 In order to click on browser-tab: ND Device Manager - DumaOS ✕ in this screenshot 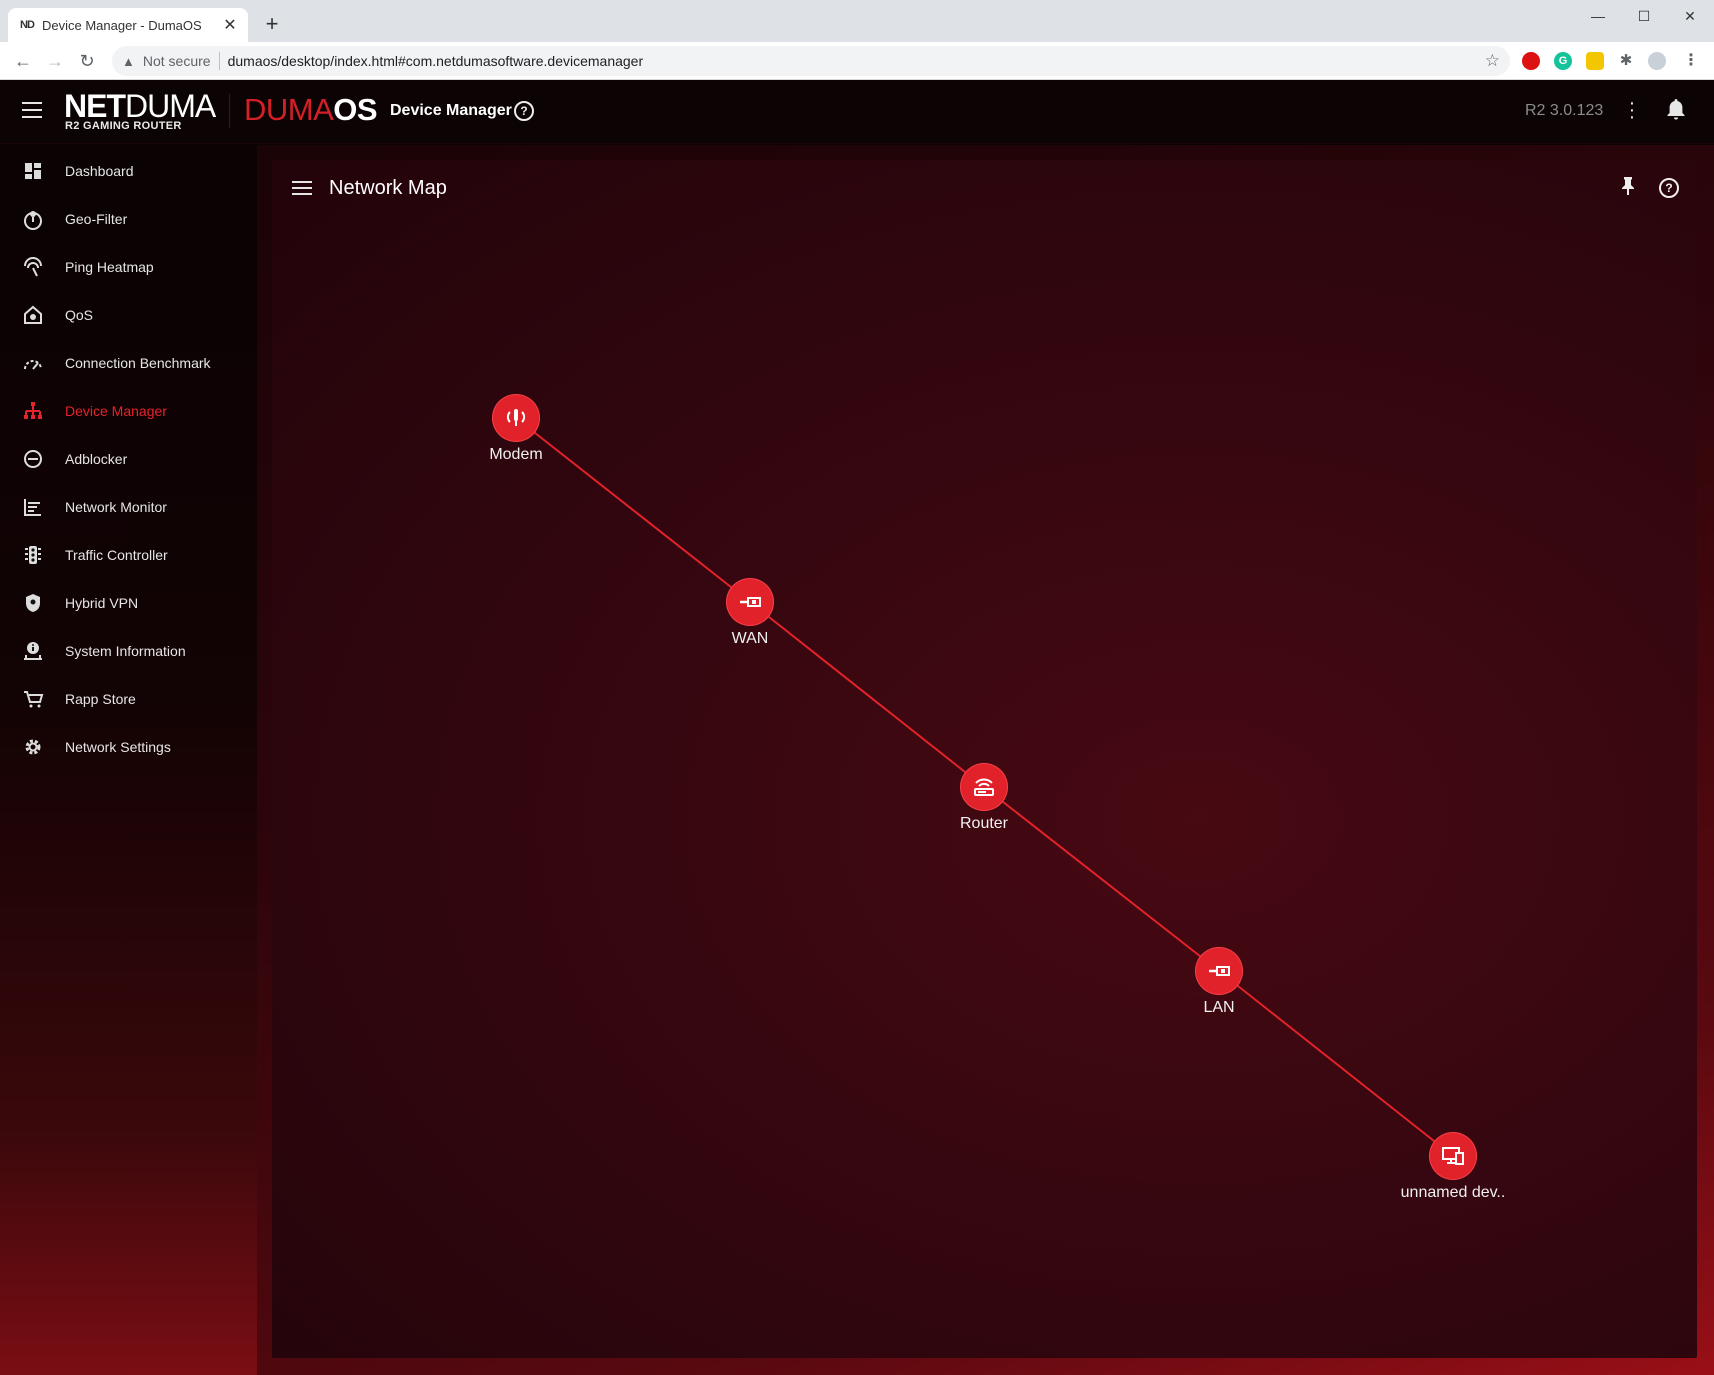, I will do `click(128, 25)`.